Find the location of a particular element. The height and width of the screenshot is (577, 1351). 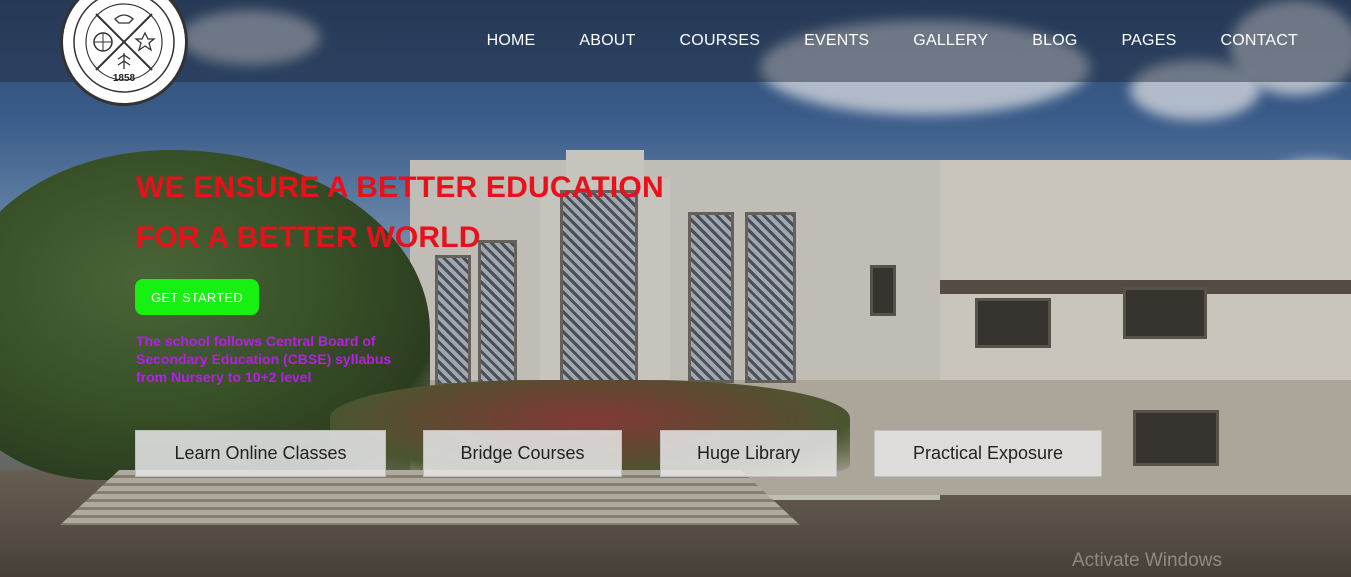

activate-windows-watermark: Activate Windows is located at coordinates (1147, 560).